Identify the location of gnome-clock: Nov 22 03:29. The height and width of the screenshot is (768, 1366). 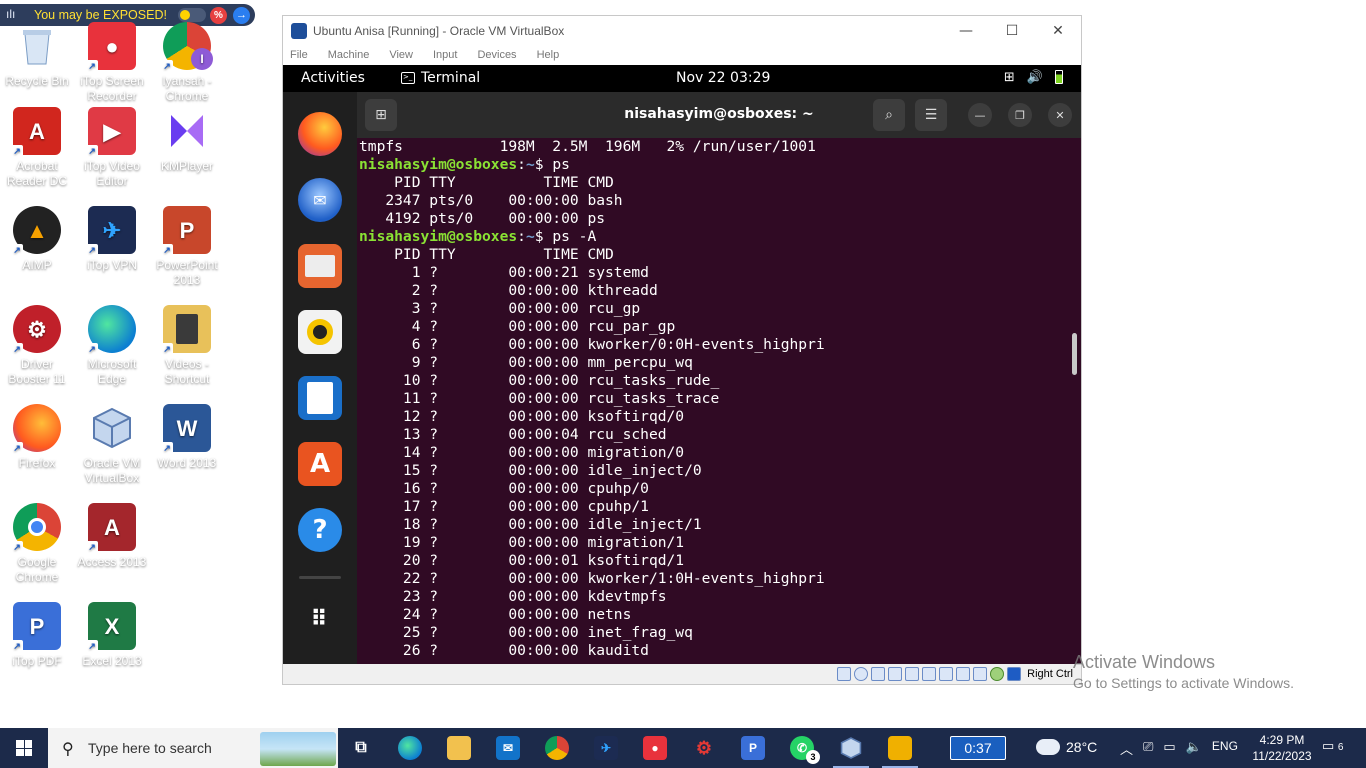
(723, 78).